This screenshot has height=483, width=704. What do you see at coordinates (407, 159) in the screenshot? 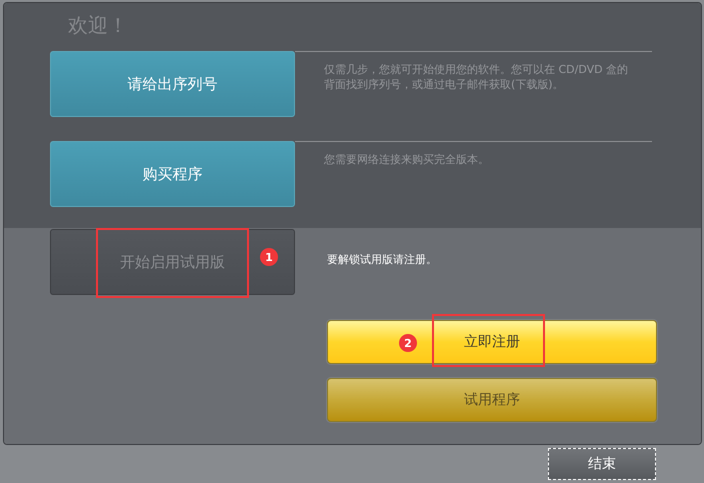
I see `option-description: 您需要网络连接来购买完全版本。` at bounding box center [407, 159].